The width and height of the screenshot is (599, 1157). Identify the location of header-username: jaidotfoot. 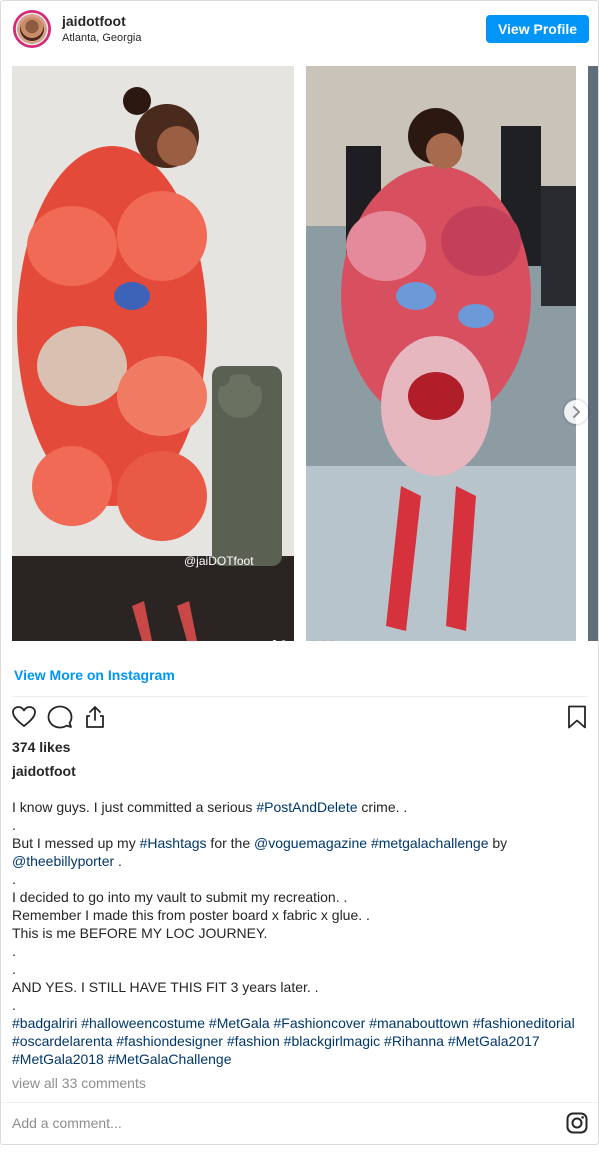
(94, 21).